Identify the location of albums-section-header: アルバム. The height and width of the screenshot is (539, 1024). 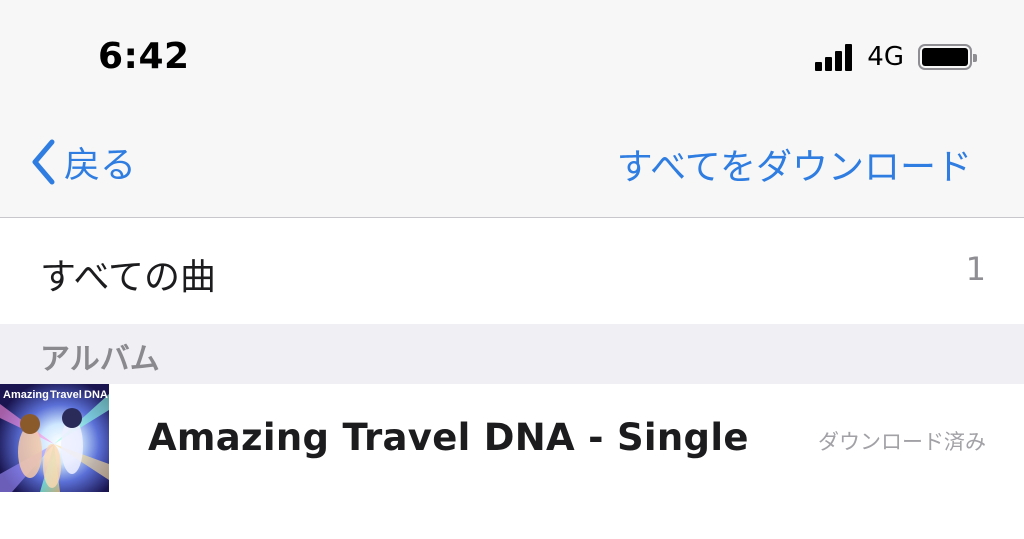
(512, 354).